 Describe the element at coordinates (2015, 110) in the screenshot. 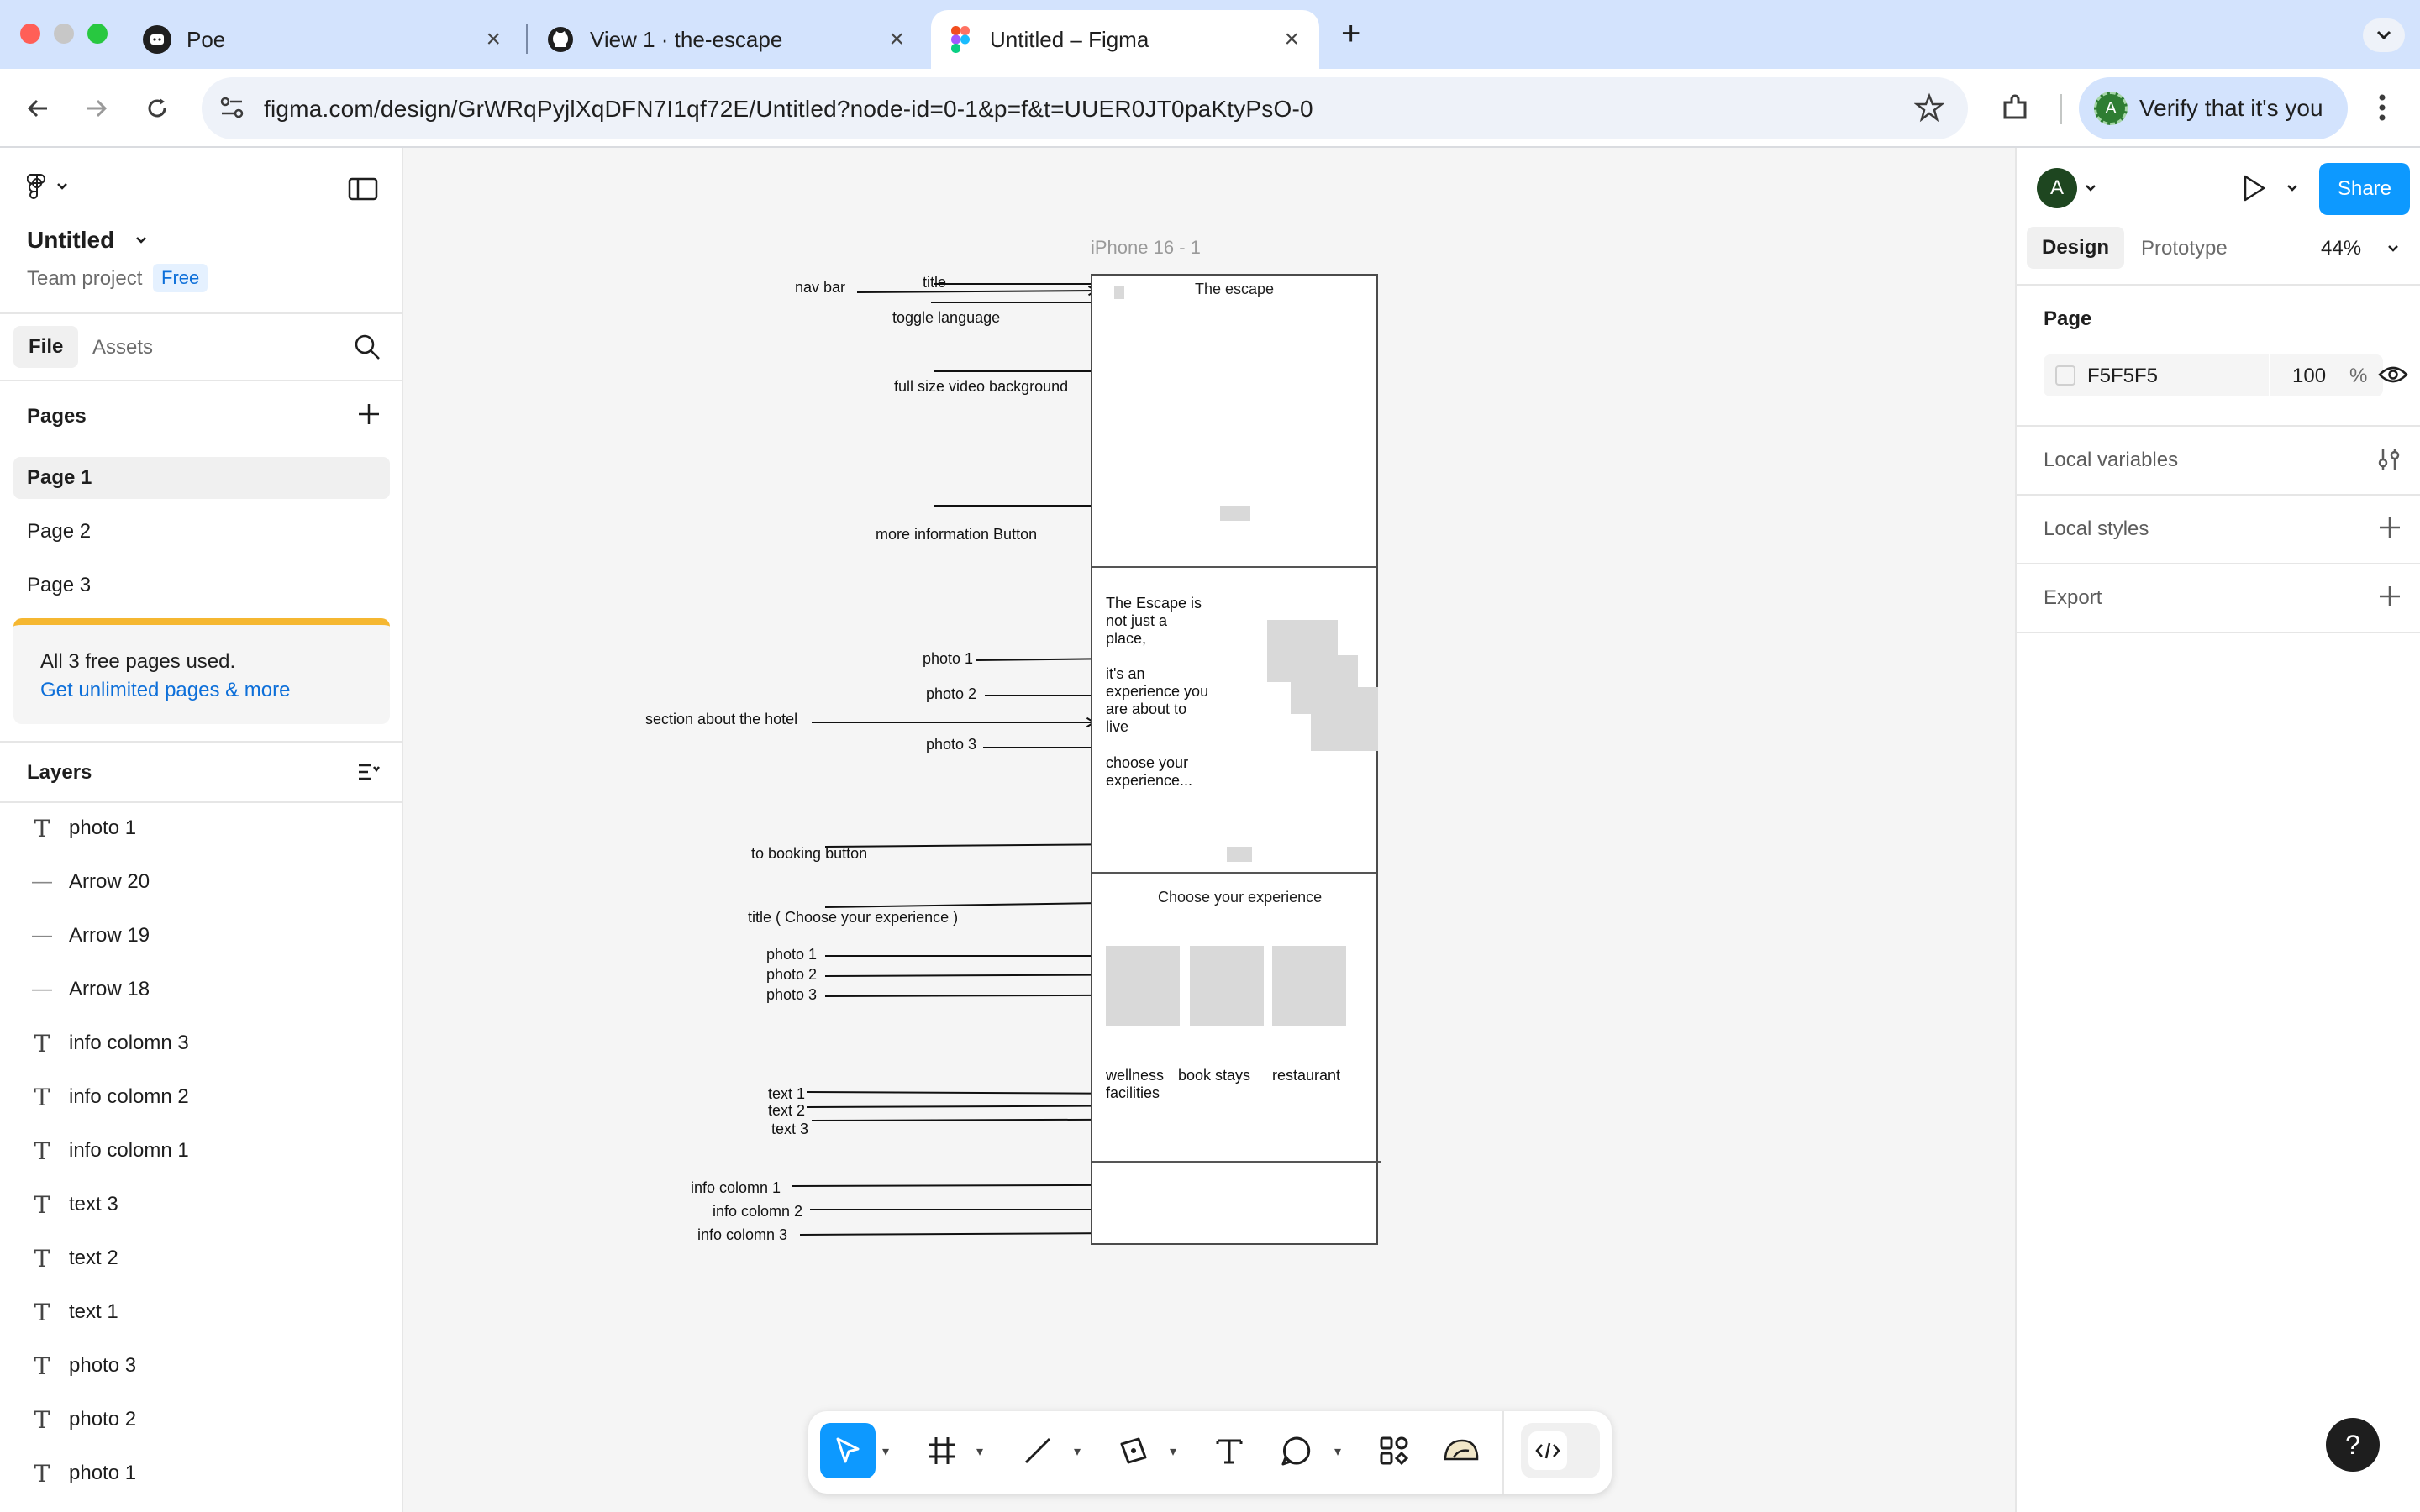

I see `extensions-icon` at that location.